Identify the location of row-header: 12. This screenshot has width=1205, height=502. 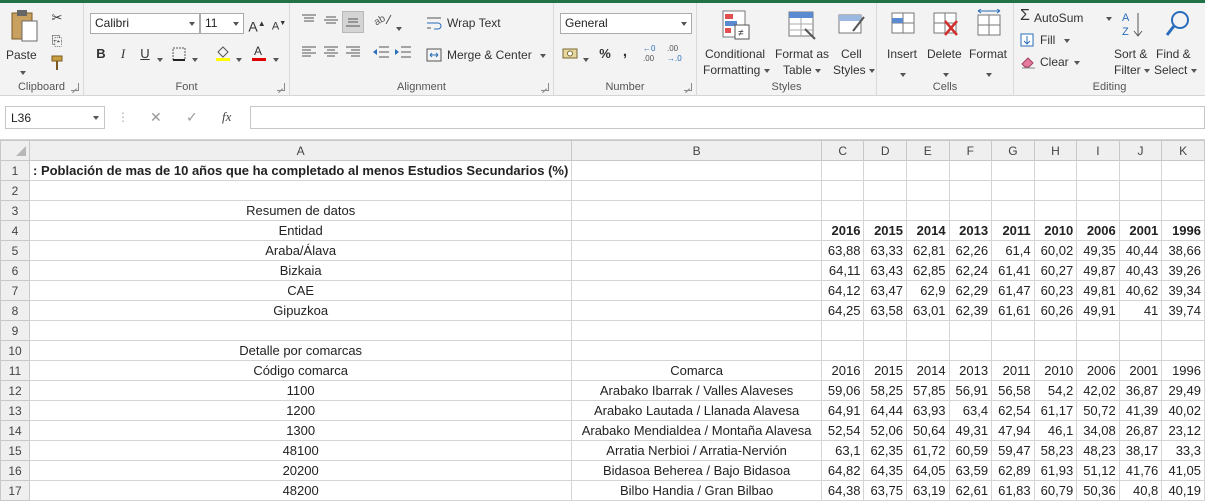
(15, 390).